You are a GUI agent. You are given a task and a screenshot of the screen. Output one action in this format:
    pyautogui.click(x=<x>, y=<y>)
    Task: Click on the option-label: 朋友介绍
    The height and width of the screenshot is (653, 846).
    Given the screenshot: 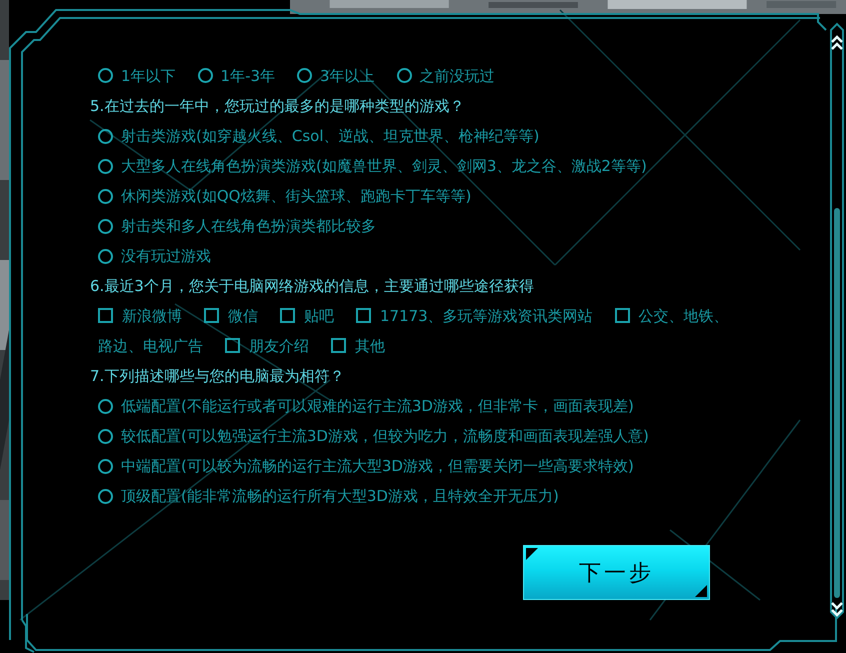 What is the action you would take?
    pyautogui.click(x=279, y=346)
    